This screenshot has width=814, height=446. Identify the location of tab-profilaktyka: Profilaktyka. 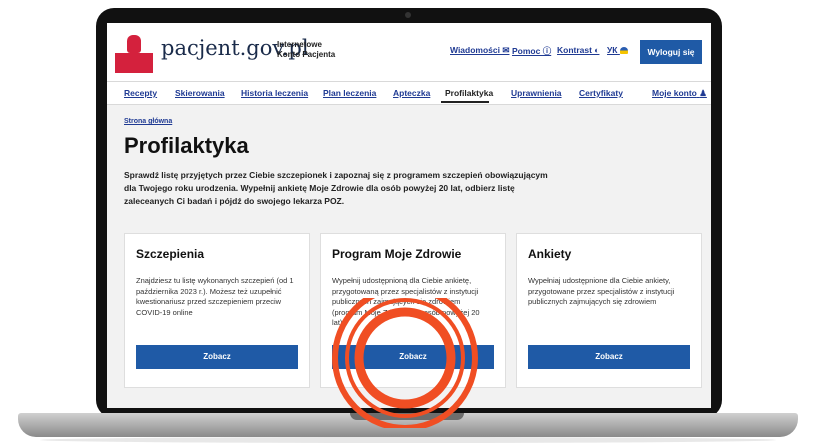
(469, 93).